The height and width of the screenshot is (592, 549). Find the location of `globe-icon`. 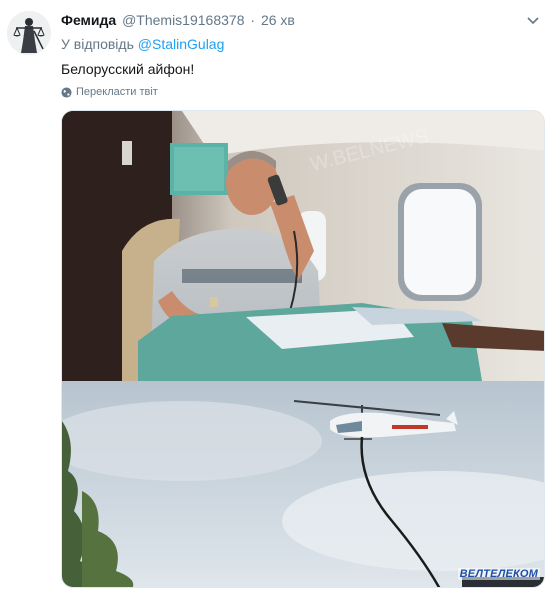

globe-icon is located at coordinates (66, 92).